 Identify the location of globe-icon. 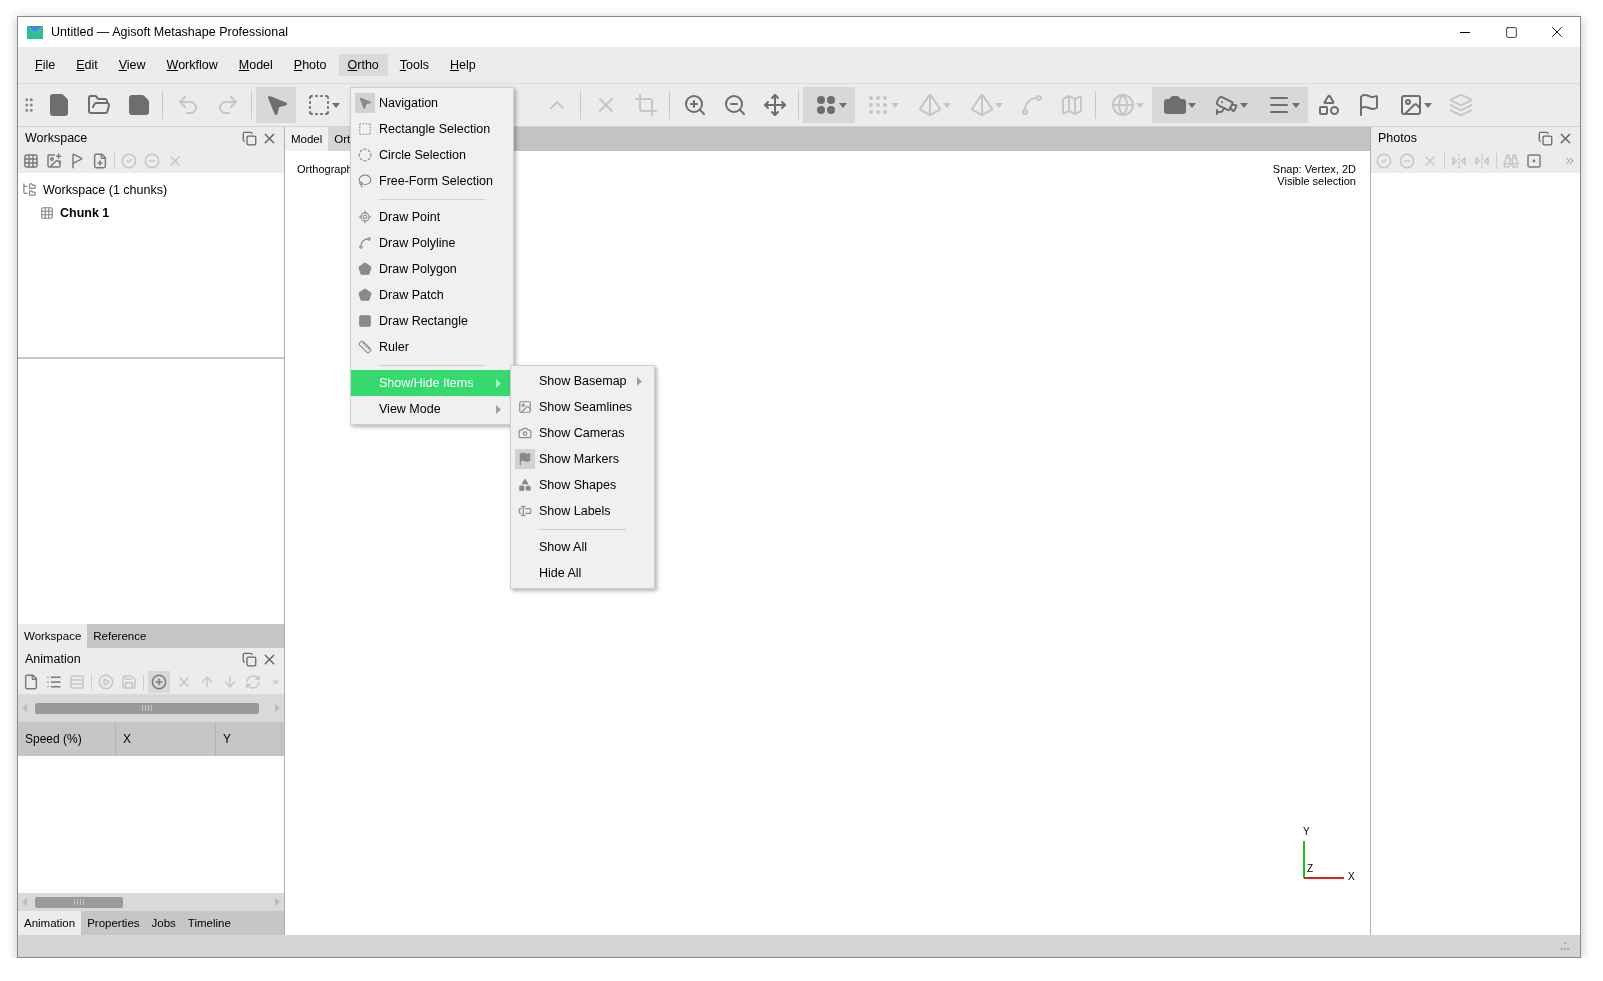
(1122, 105).